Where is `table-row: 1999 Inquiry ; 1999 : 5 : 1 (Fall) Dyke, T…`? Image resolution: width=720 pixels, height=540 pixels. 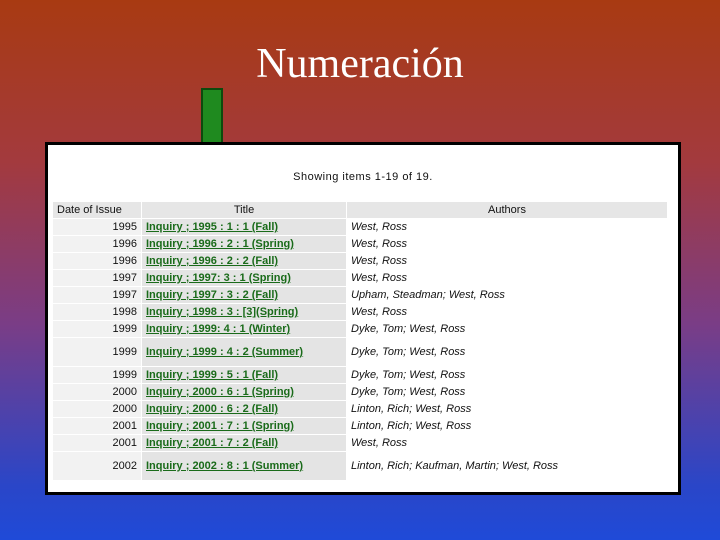 table-row: 1999 Inquiry ; 1999 : 5 : 1 (Fall) Dyke, T… is located at coordinates (360, 375).